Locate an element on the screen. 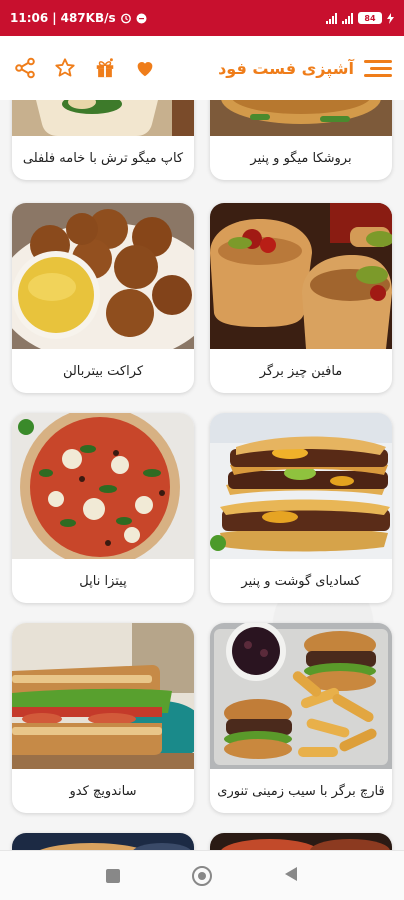 This screenshot has height=900, width=404. recipe-title: کسادیای گوشت و پنیر is located at coordinates (301, 581).